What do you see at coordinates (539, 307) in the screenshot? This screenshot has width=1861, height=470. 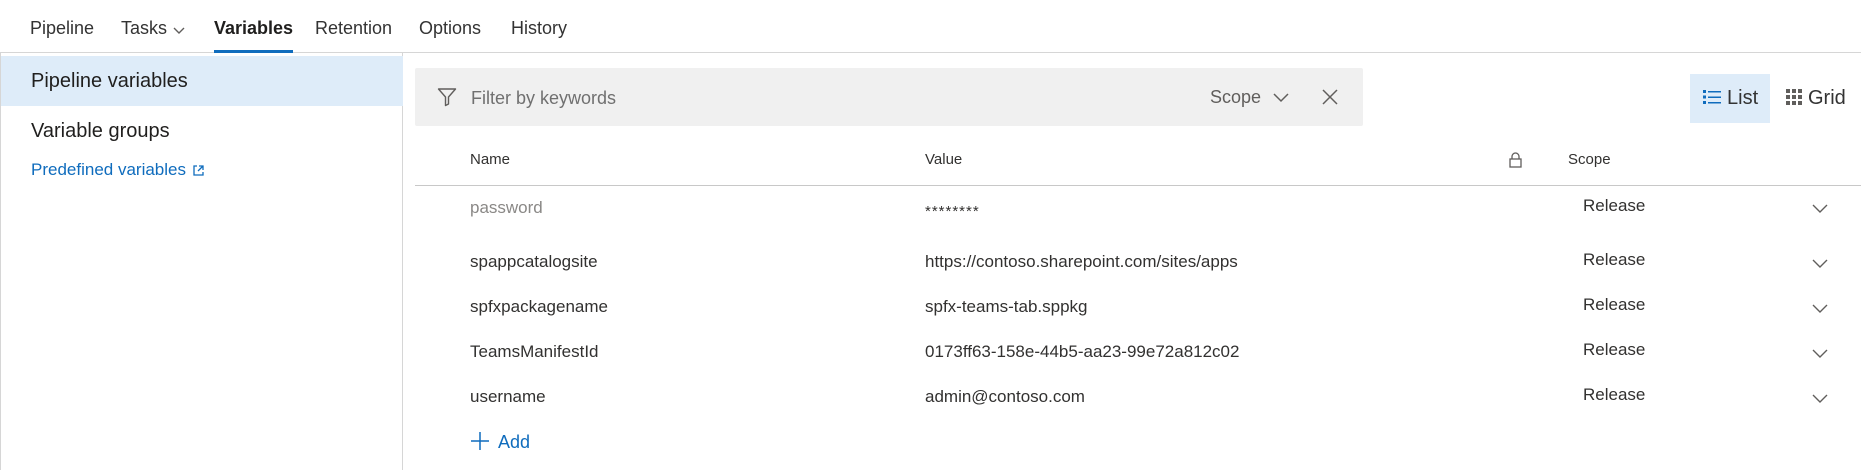 I see `variable-name-spfxpackagename: spfxpackagename` at bounding box center [539, 307].